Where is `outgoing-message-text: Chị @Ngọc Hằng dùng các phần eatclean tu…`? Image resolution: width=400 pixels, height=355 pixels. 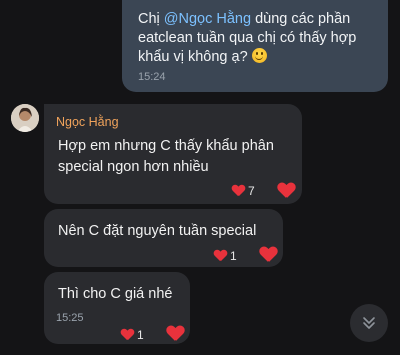 outgoing-message-text: Chị @Ngọc Hằng dùng các phần eatclean tu… is located at coordinates (257, 38).